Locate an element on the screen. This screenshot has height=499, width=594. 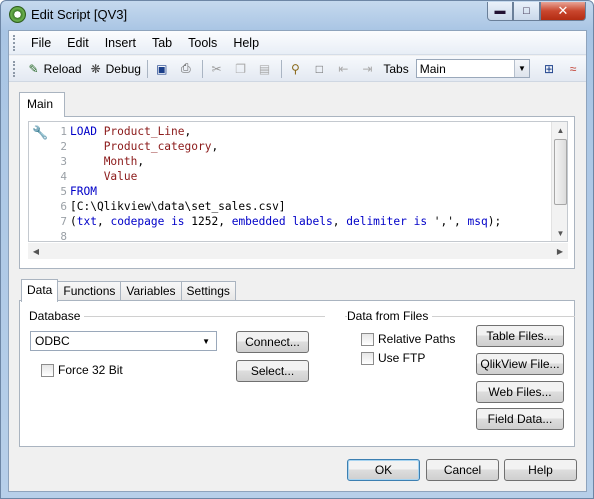
copy-button: ❐ is located at coordinates (242, 69).